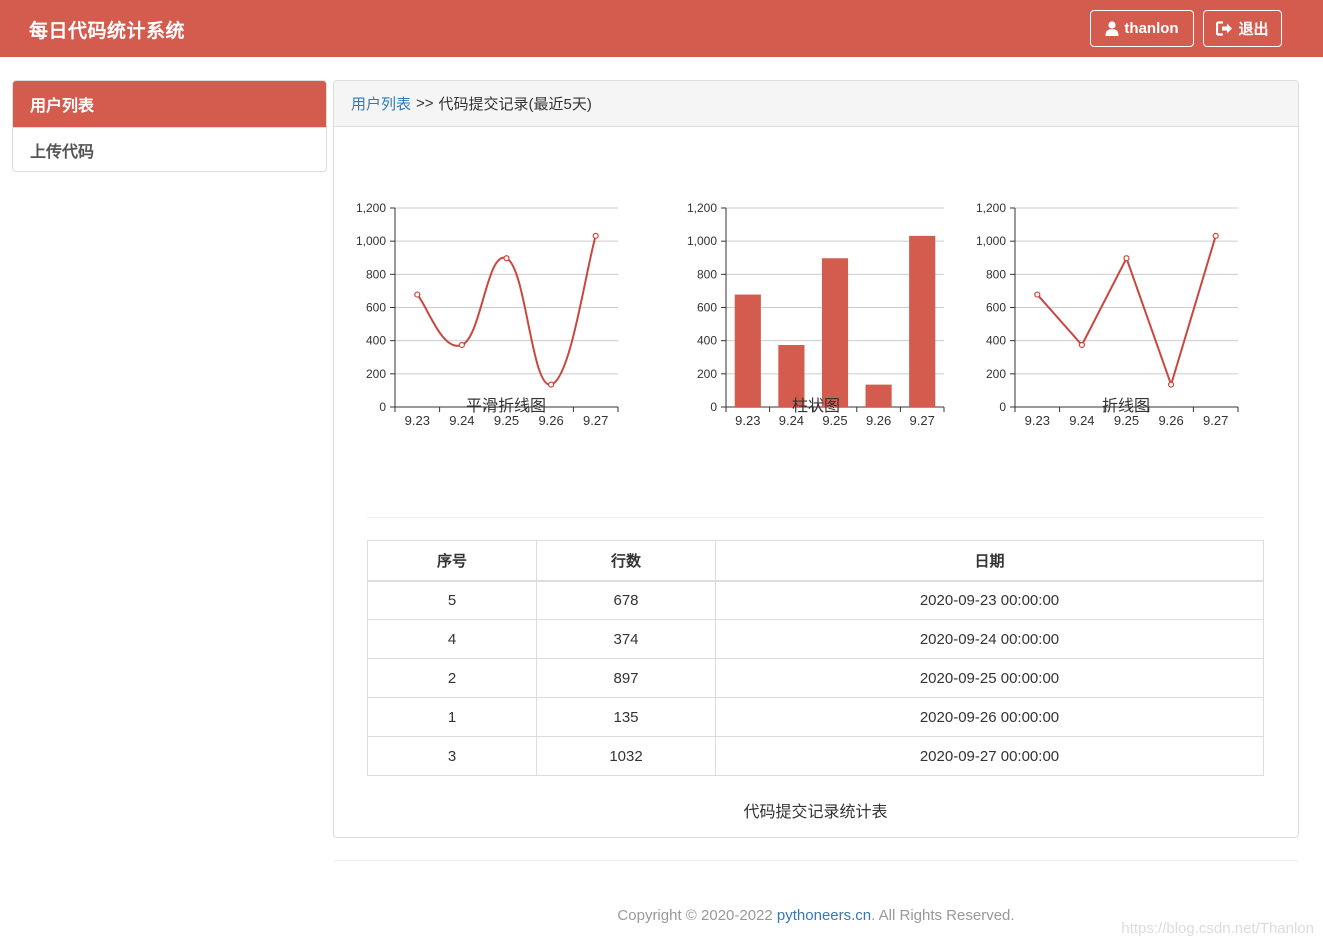  Describe the element at coordinates (989, 639) in the screenshot. I see `table-cell: 2020-09-24 00:00:00` at that location.